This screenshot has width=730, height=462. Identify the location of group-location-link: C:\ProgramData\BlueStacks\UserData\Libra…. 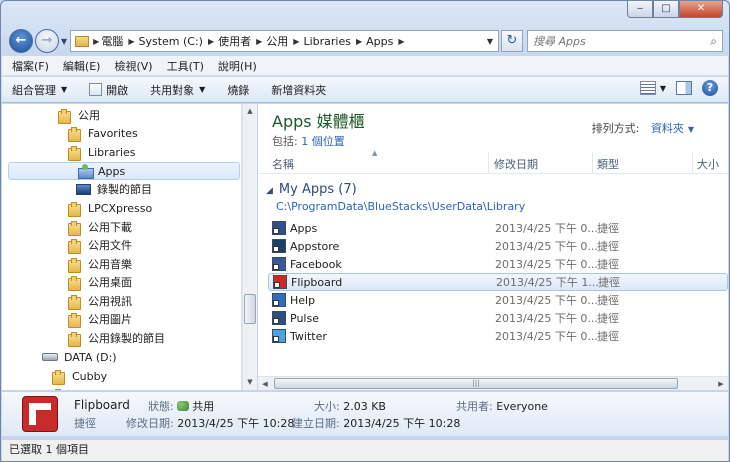
(400, 206).